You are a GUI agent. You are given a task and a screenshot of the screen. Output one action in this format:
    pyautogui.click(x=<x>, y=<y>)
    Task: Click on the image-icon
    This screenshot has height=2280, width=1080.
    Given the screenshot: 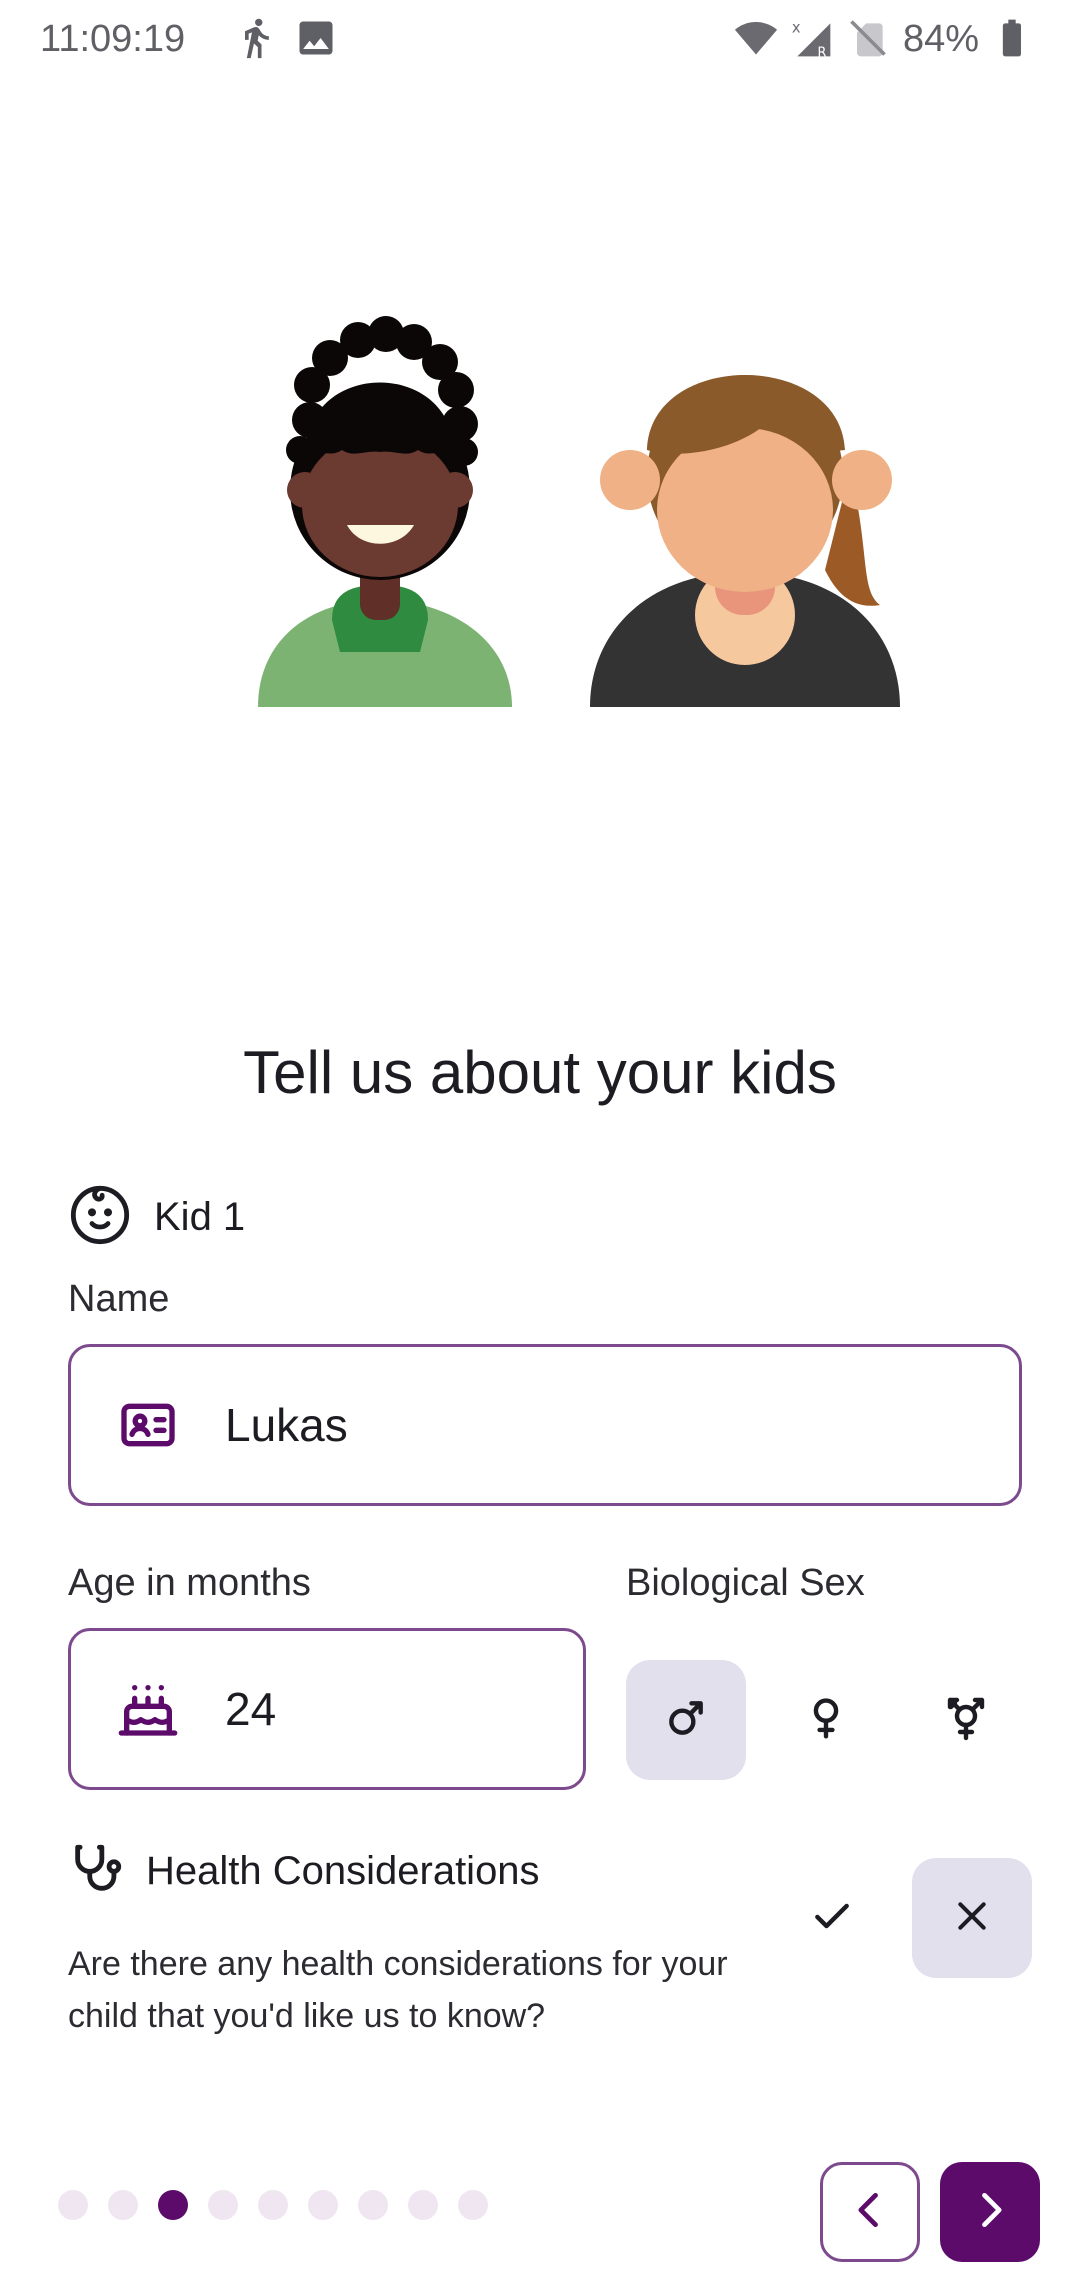 What is the action you would take?
    pyautogui.click(x=316, y=38)
    